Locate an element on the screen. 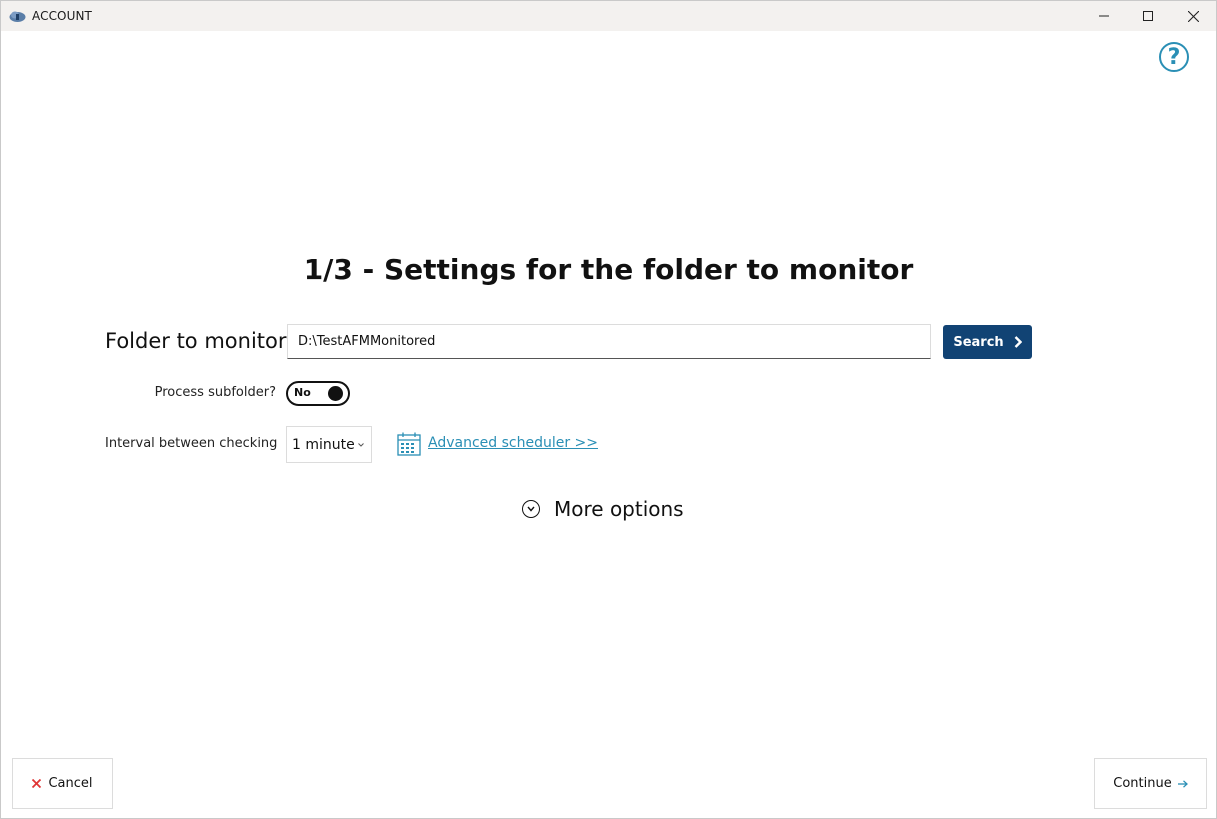  help-glyph: ? is located at coordinates (1174, 57).